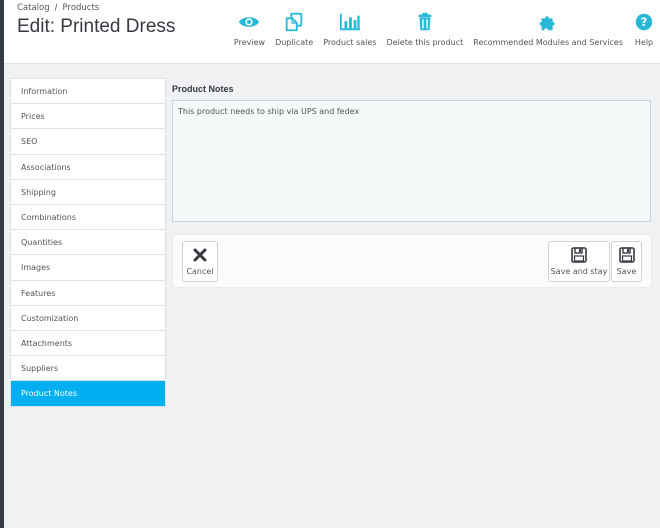 The height and width of the screenshot is (528, 660). I want to click on left-edge-bar, so click(2, 264).